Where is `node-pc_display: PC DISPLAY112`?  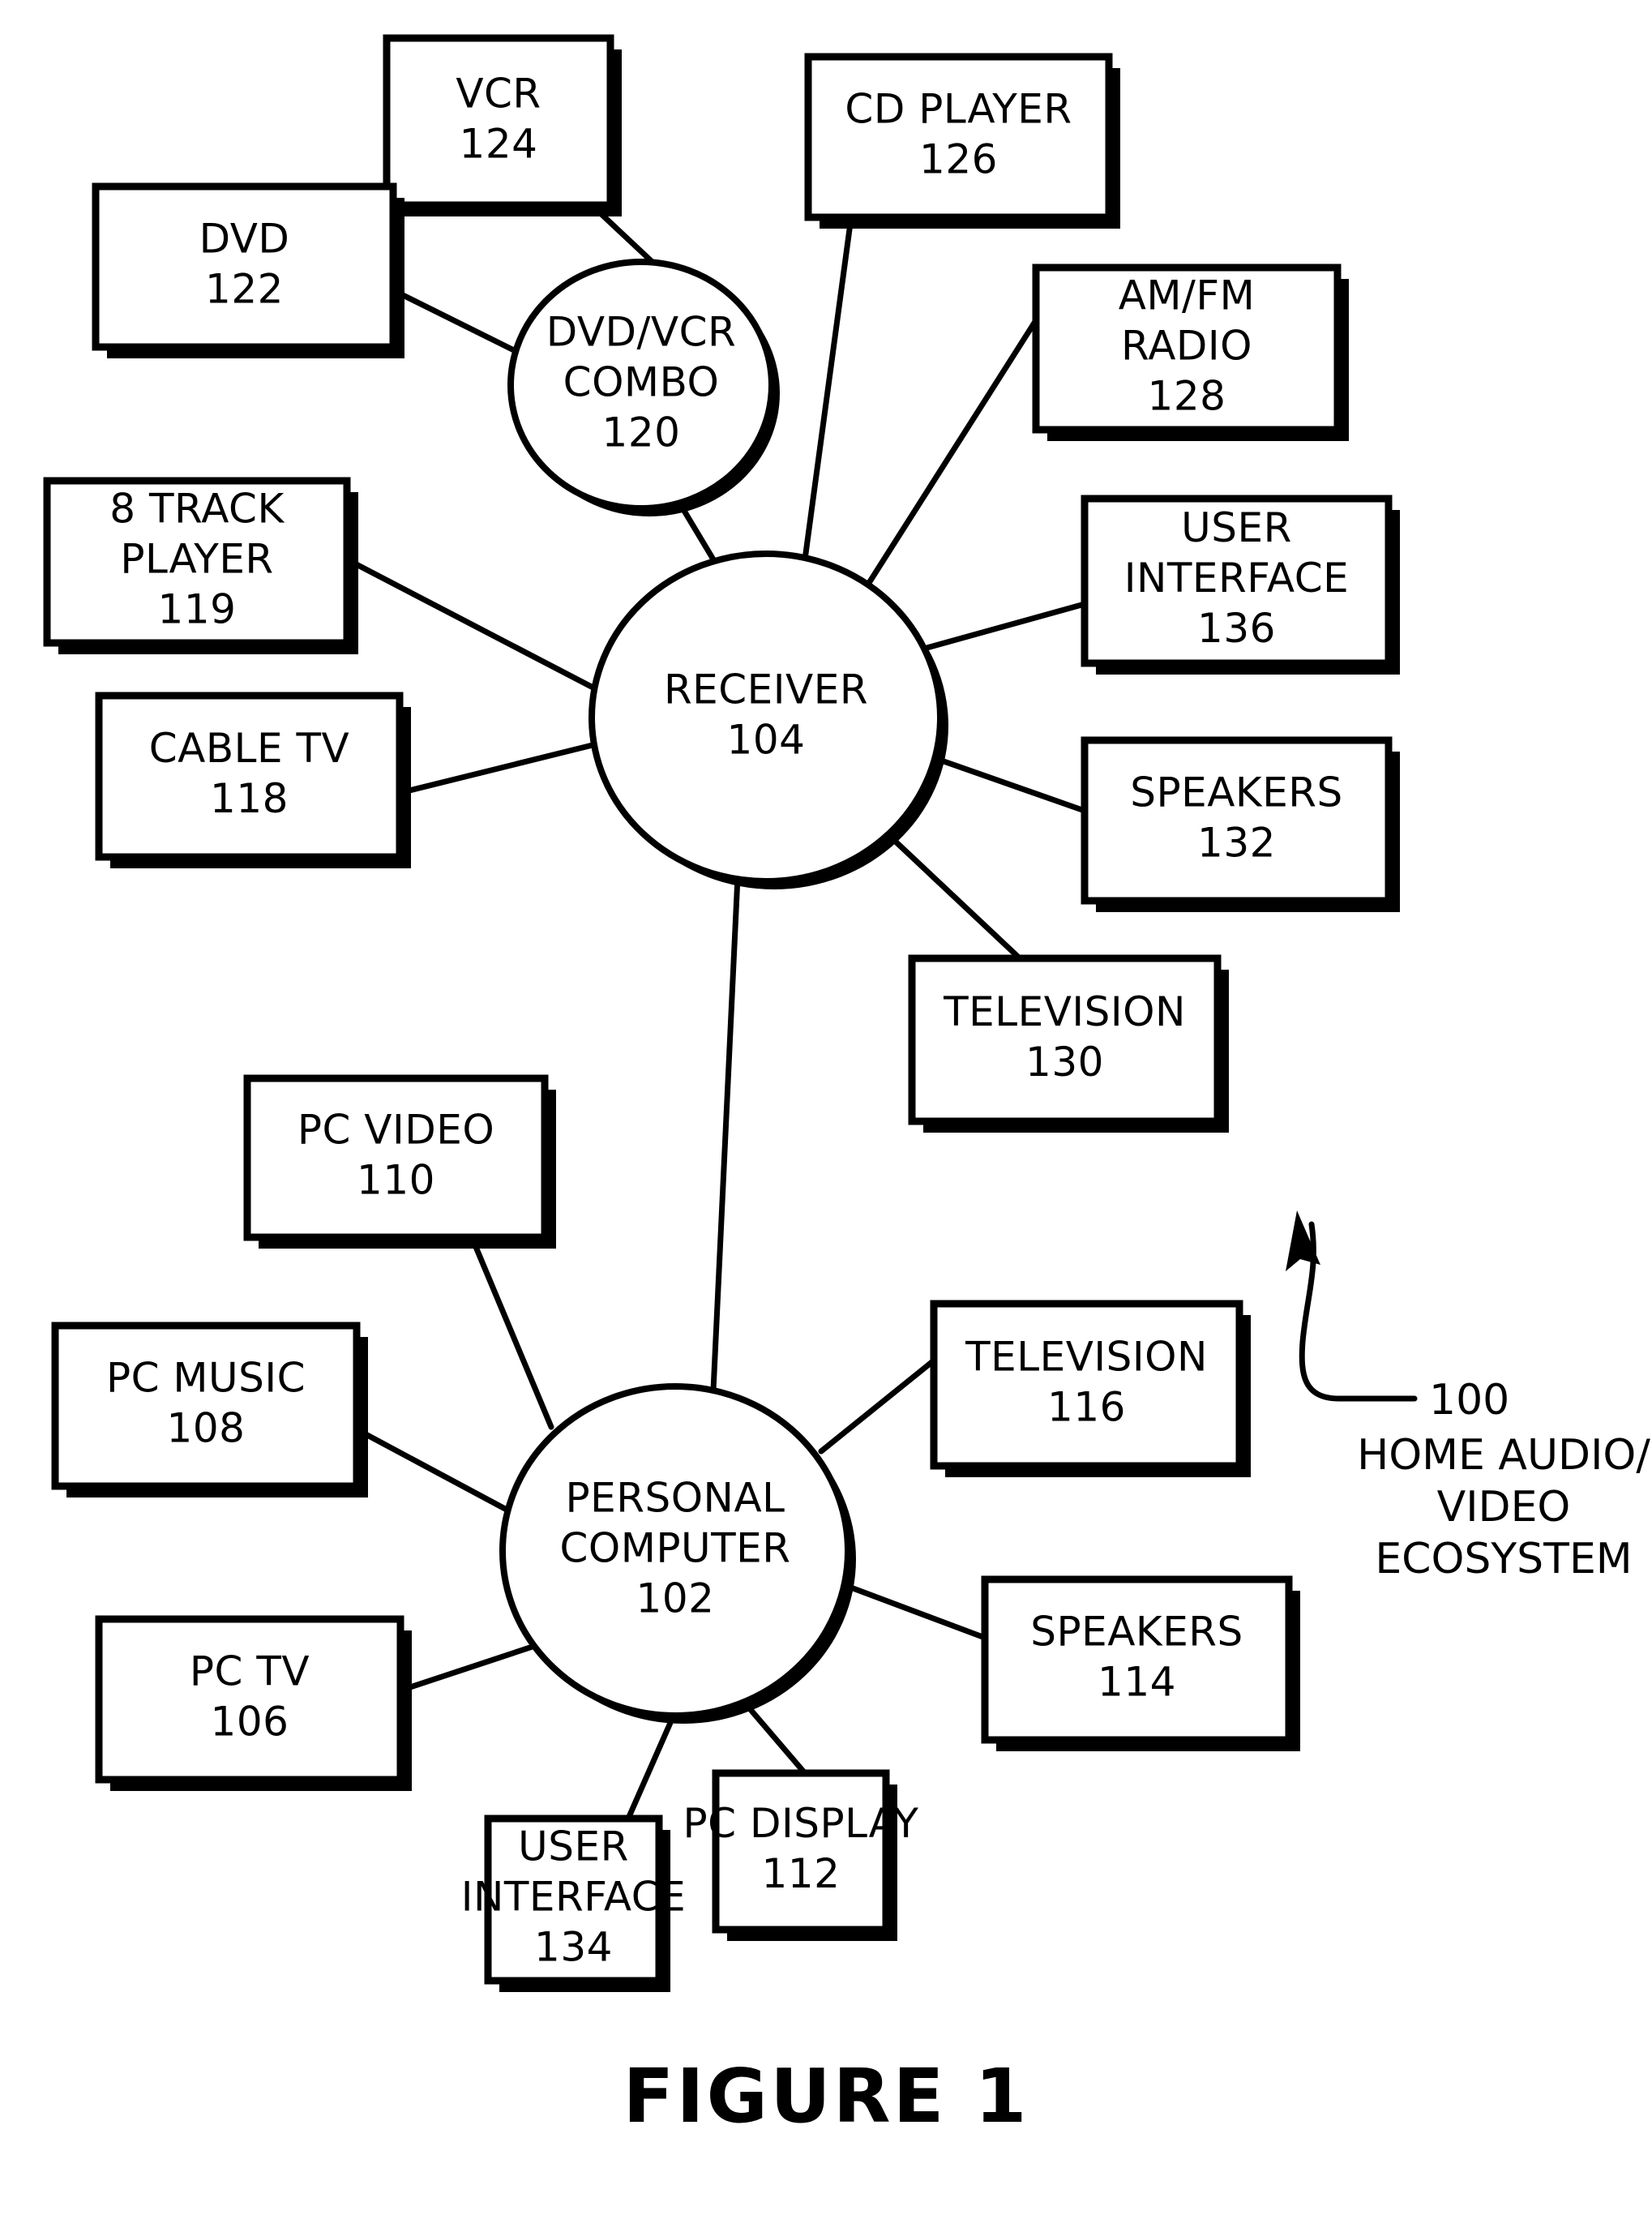
node-pc_display: PC DISPLAY112 is located at coordinates (801, 1855).